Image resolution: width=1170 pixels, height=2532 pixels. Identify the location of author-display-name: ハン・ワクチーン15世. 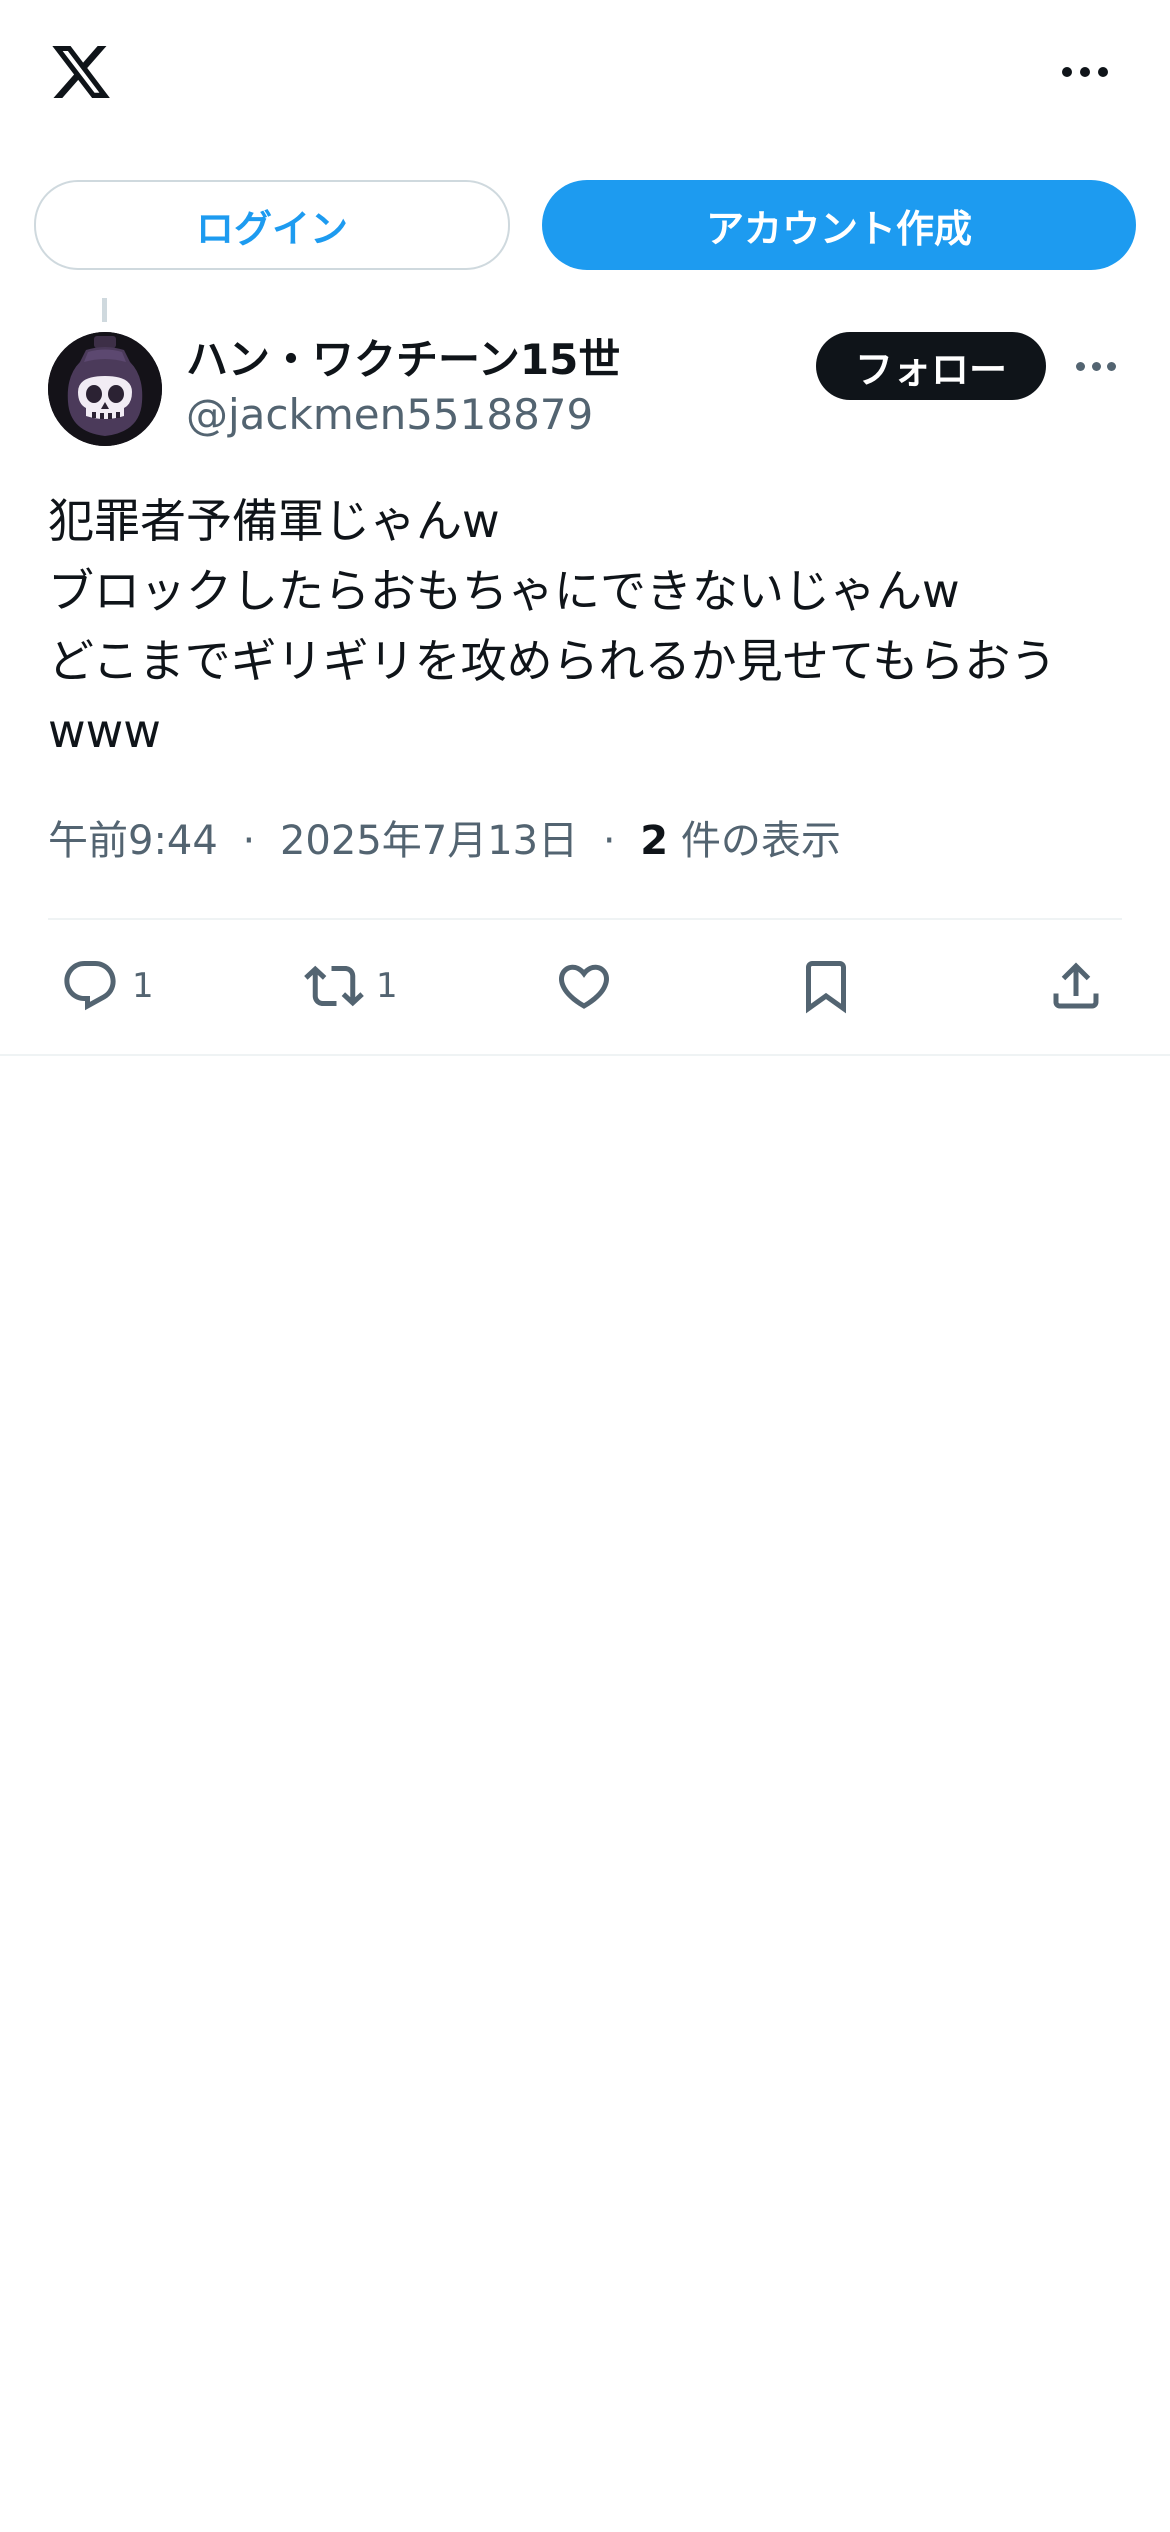
(403, 356).